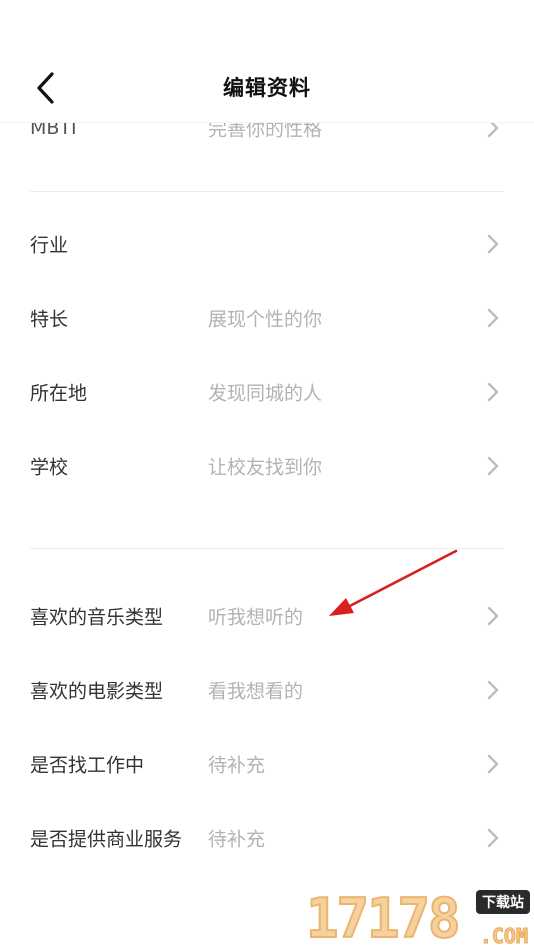 This screenshot has height=950, width=534. I want to click on site-watermark: 17178 下载站 .COM, so click(419, 917).